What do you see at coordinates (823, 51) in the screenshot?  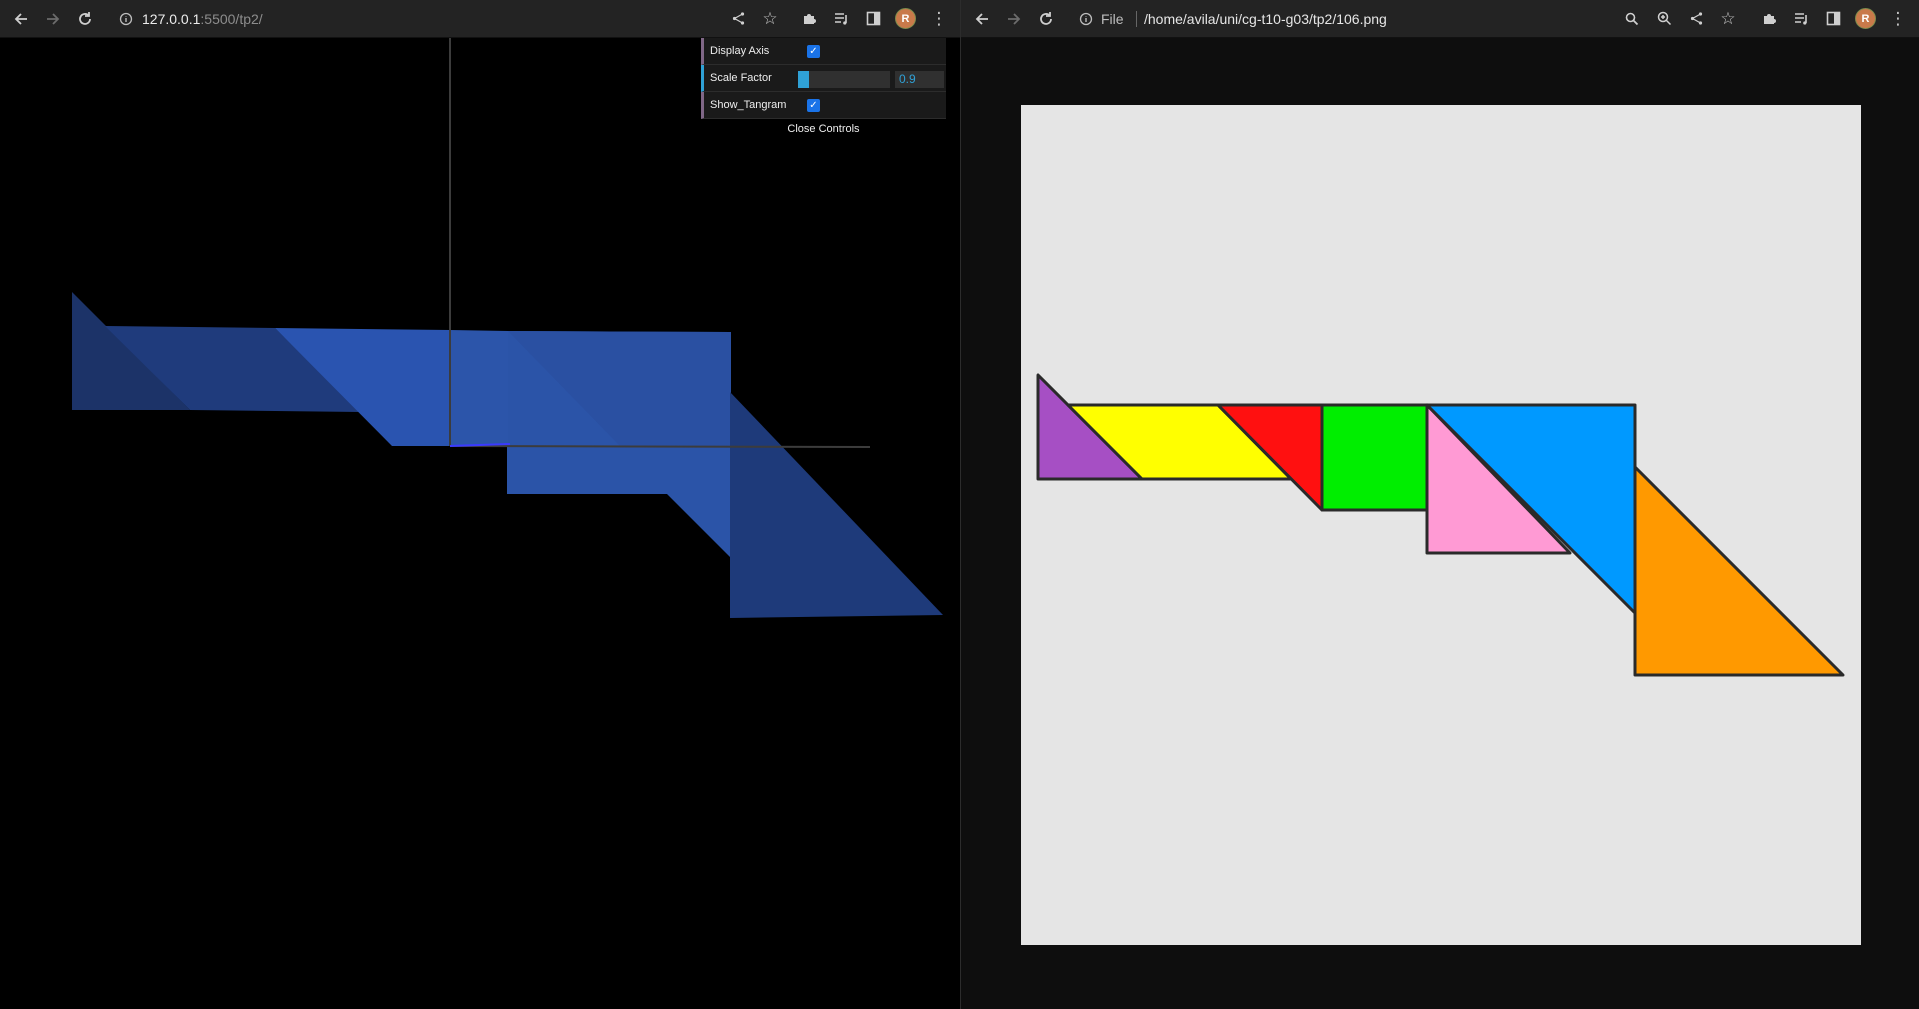 I see `gui-display-axis-row: Display Axis ✓` at bounding box center [823, 51].